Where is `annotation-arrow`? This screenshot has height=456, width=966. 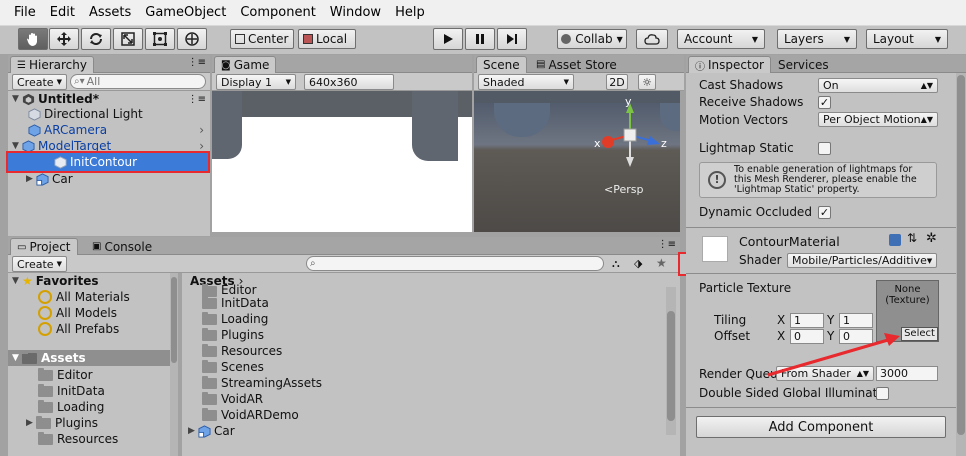
annotation-arrow is located at coordinates (833, 355).